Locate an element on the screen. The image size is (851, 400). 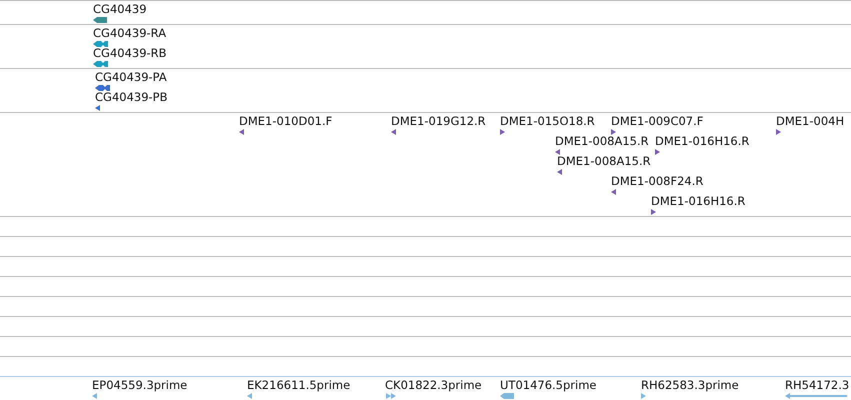
feature-label: DME1-015O18.R is located at coordinates (547, 121).